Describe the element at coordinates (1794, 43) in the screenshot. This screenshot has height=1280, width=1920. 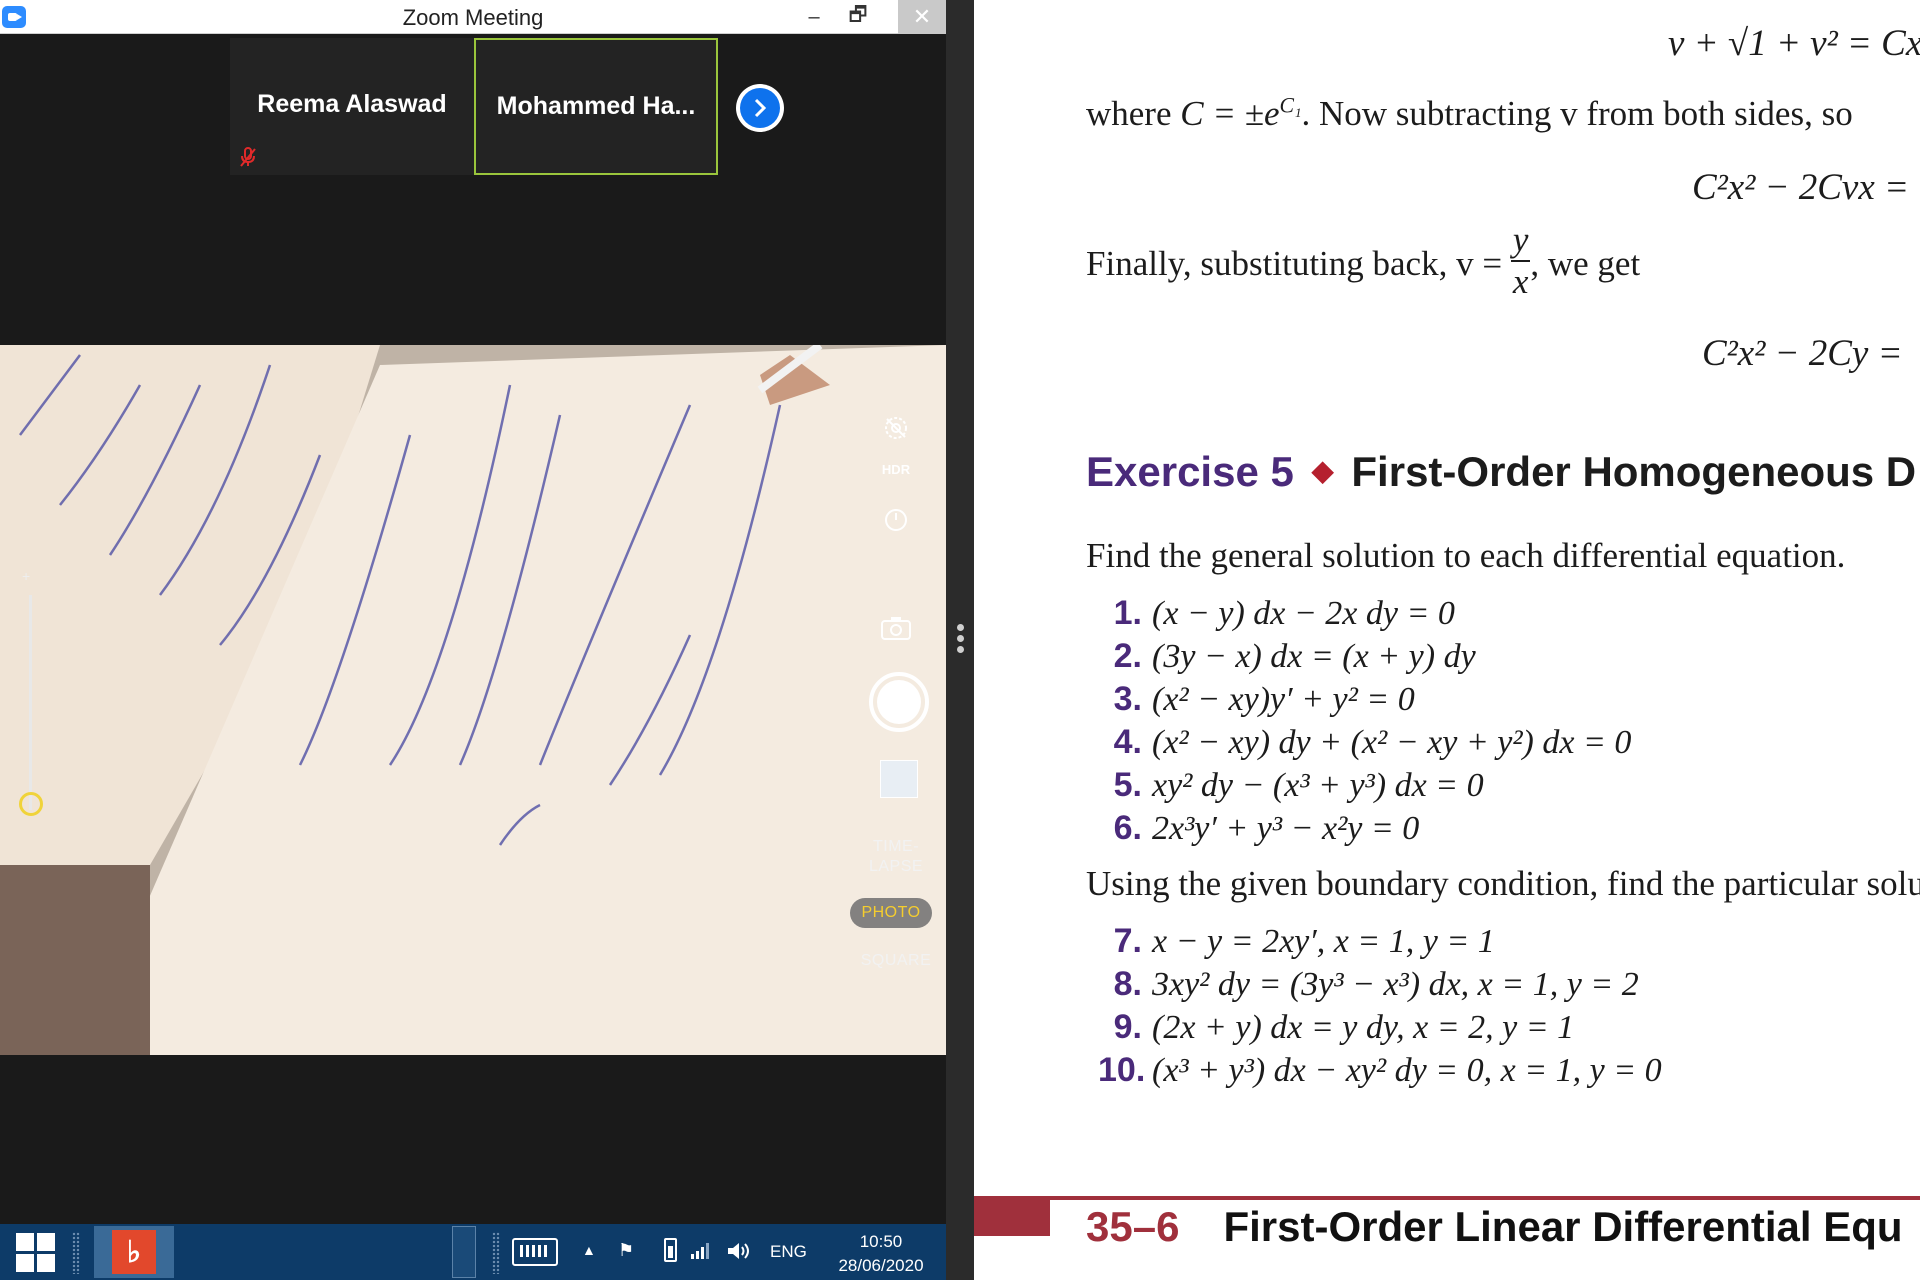
I see `equation-top: v + √1 + v² = Cx` at that location.